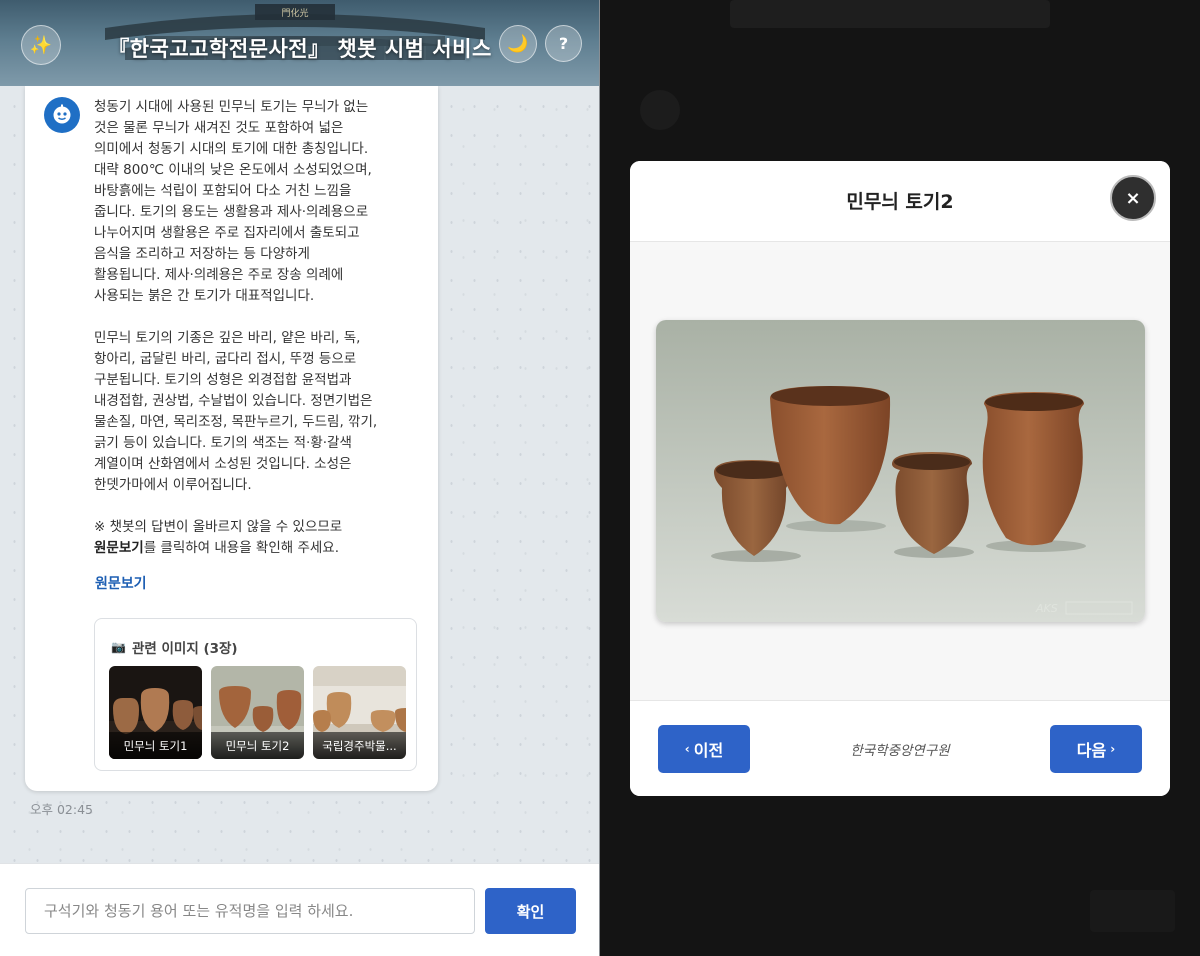 This screenshot has width=1200, height=956. I want to click on modal-footer: ‹ 이전 한국학중앙연구원 다음 ›, so click(900, 748).